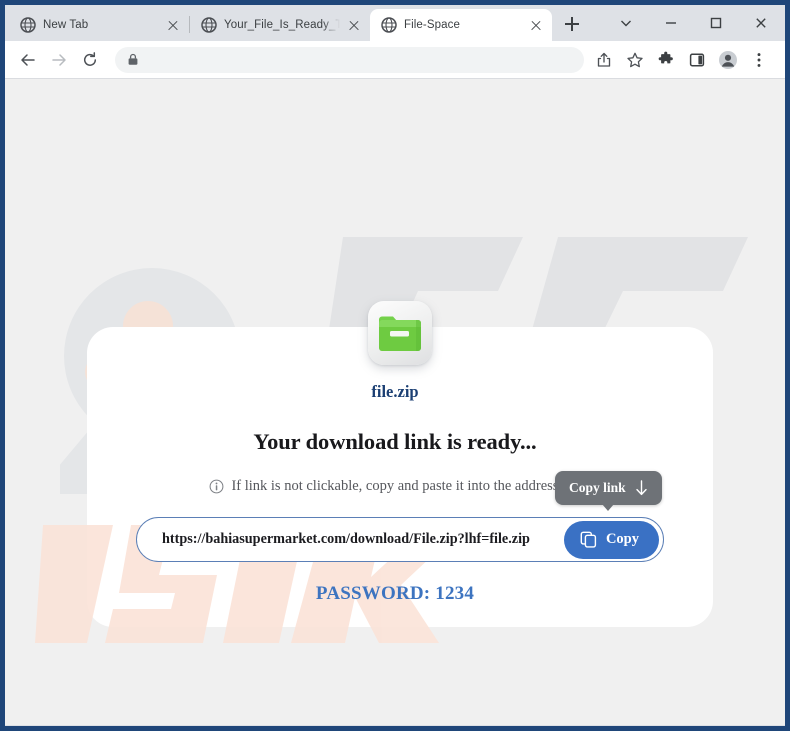  I want to click on tab-title: New Tab, so click(66, 25).